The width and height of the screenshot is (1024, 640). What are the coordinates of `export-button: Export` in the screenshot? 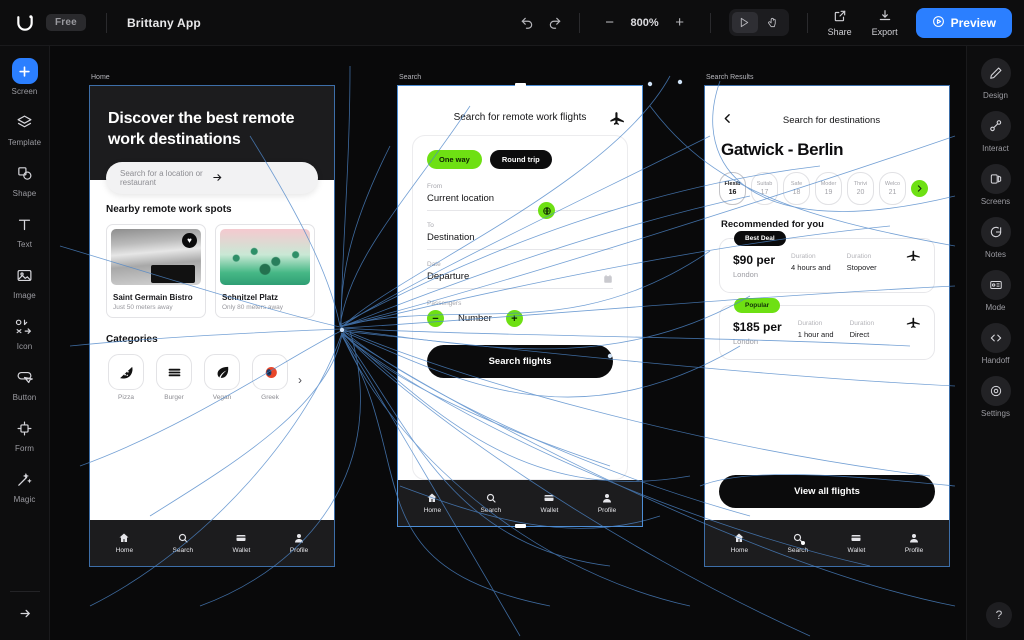 It's located at (885, 23).